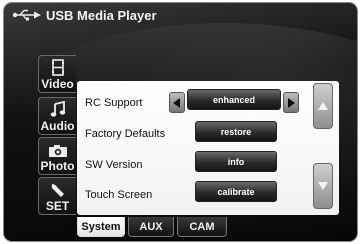  Describe the element at coordinates (236, 161) in the screenshot. I see `info-button: info` at that location.